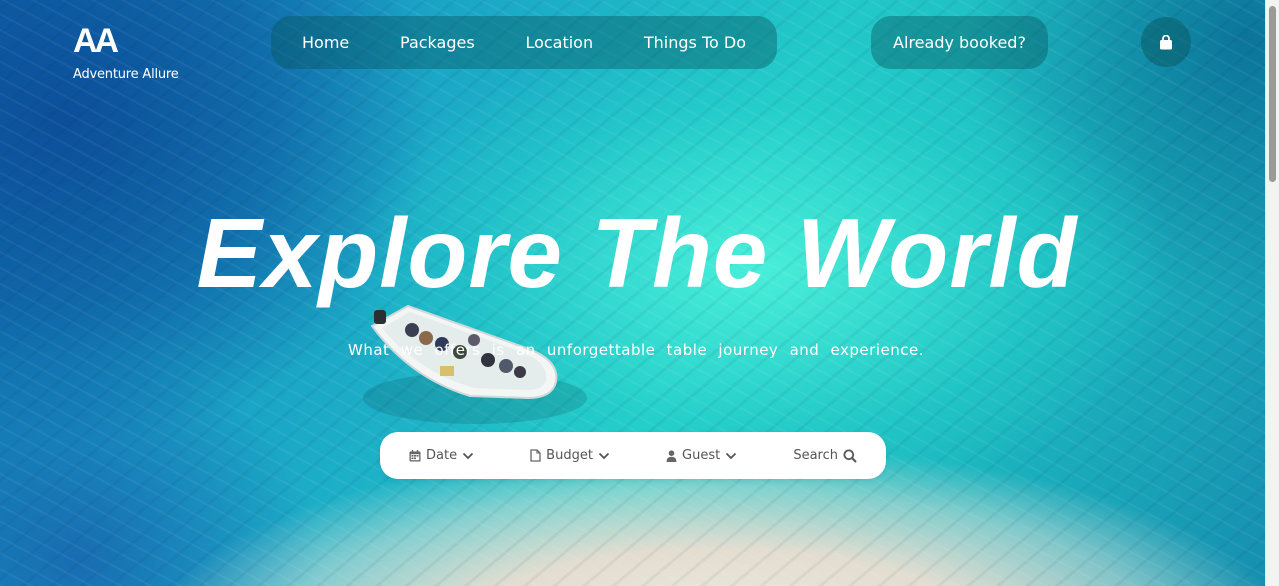 This screenshot has width=1279, height=586. Describe the element at coordinates (475, 364) in the screenshot. I see `boat-image` at that location.